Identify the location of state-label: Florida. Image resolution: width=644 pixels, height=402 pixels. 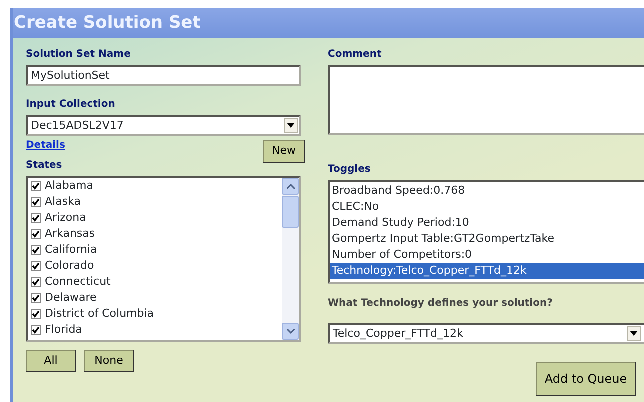
(63, 330).